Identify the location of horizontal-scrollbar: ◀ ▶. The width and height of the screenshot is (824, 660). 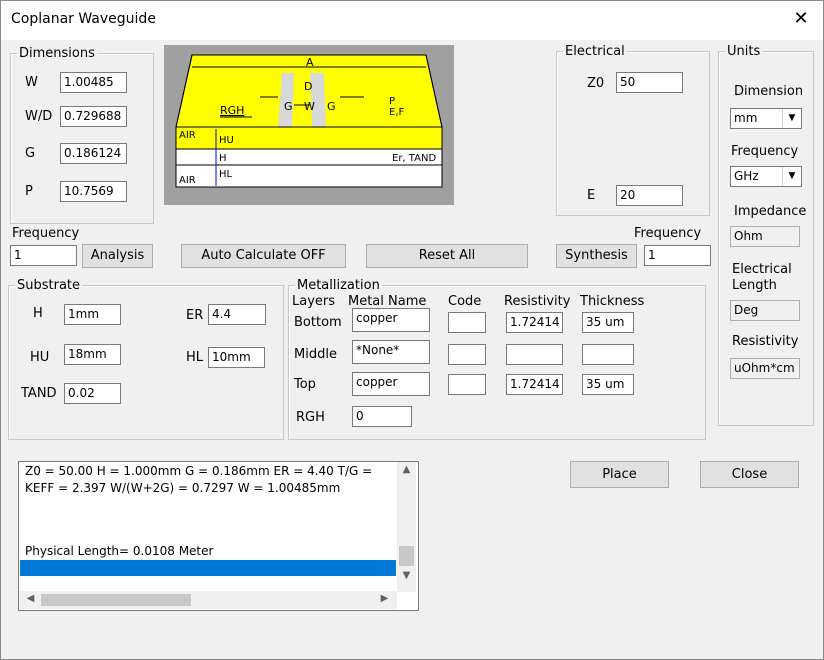
(208, 600).